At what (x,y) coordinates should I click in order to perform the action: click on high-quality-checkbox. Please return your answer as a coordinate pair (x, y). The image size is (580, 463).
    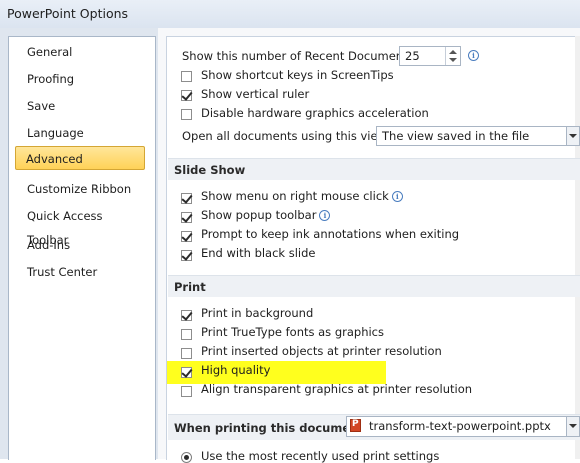
    Looking at the image, I should click on (186, 372).